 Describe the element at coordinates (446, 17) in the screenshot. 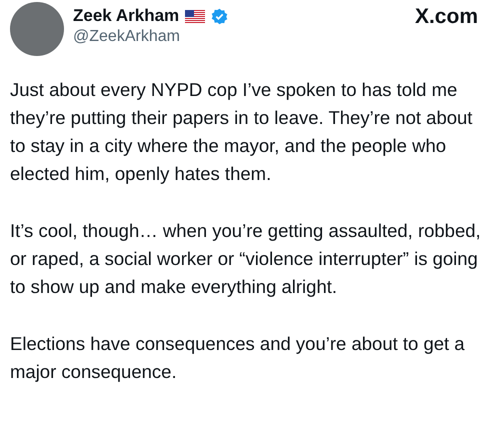

I see `site-name: X.com` at that location.